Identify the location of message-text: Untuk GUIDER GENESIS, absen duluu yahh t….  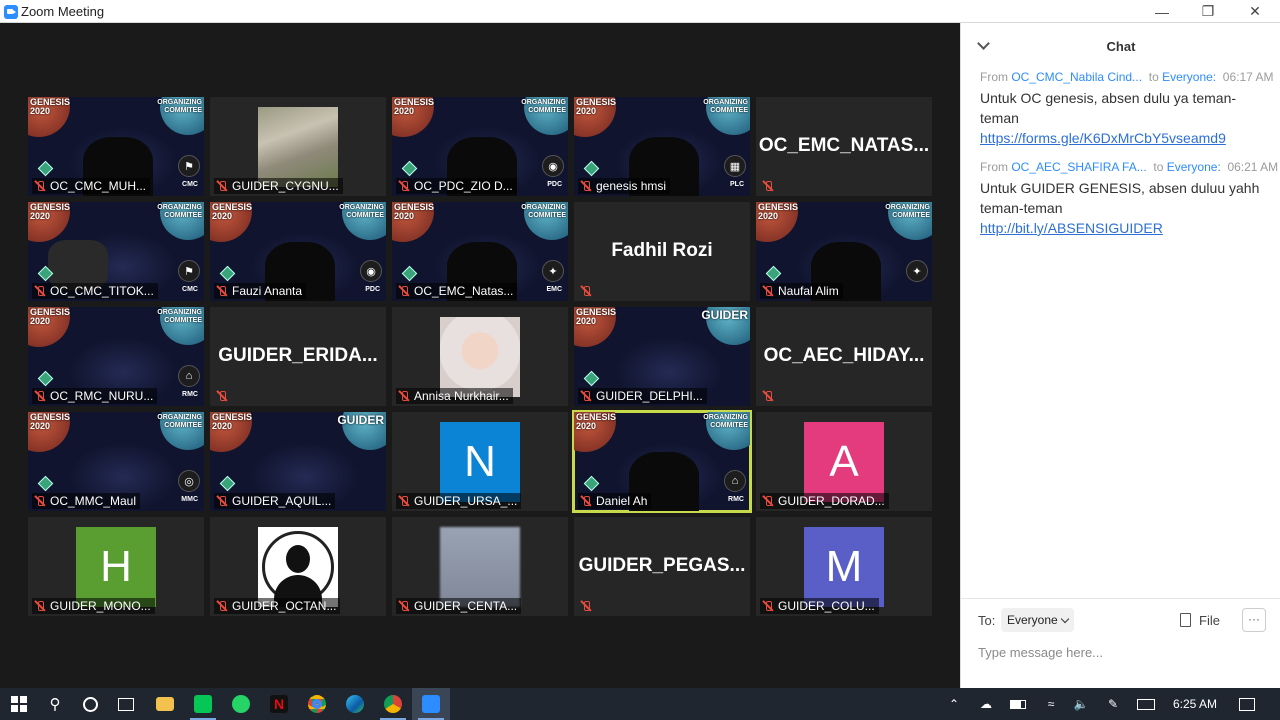
(1120, 198).